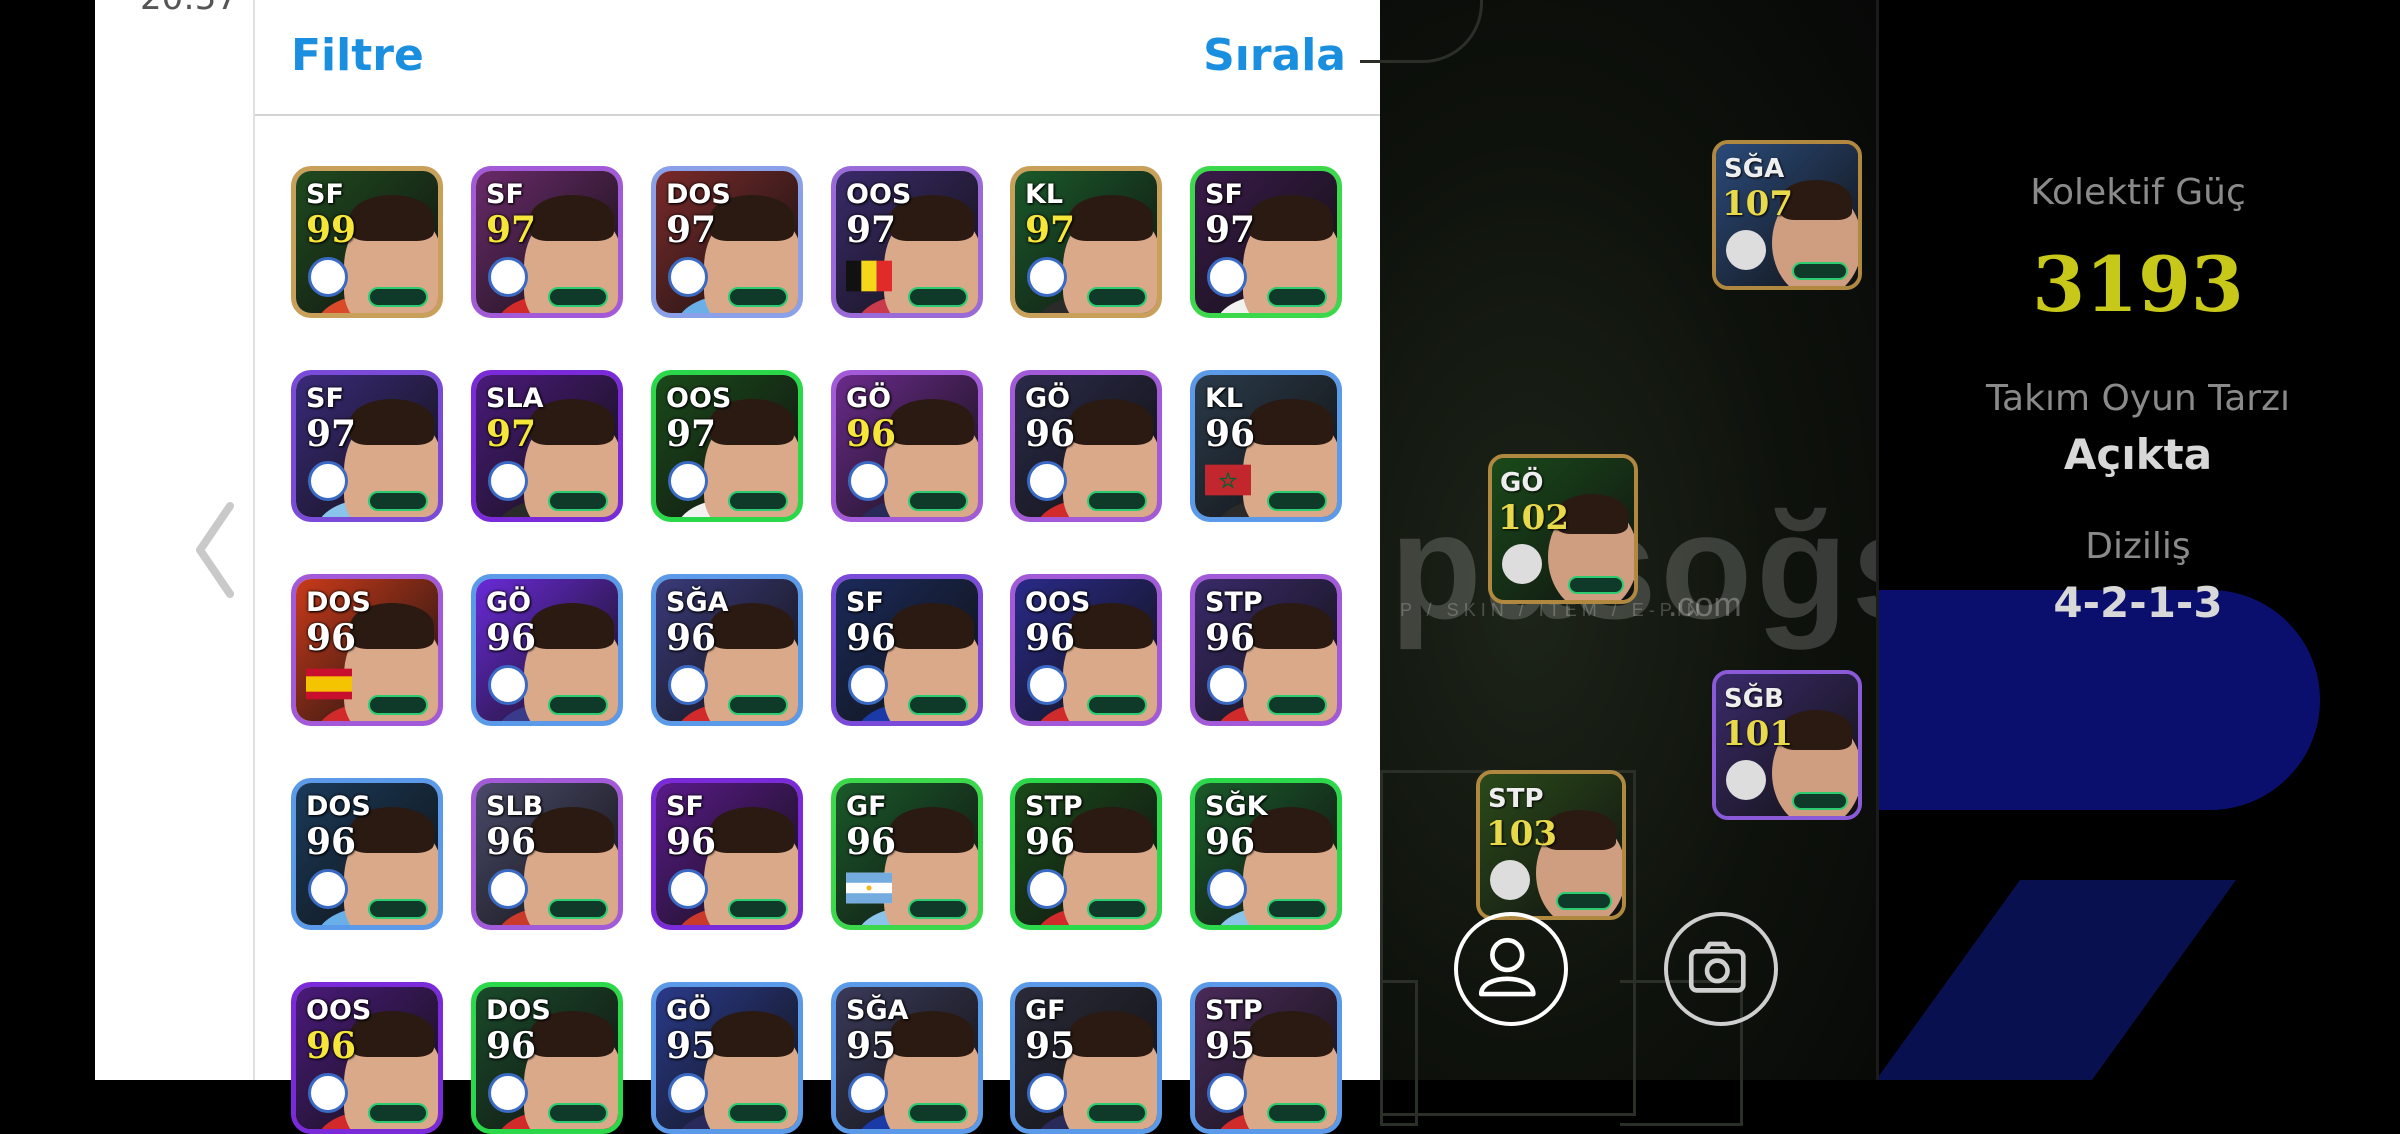  What do you see at coordinates (339, 1010) in the screenshot?
I see `card-position: OOS` at bounding box center [339, 1010].